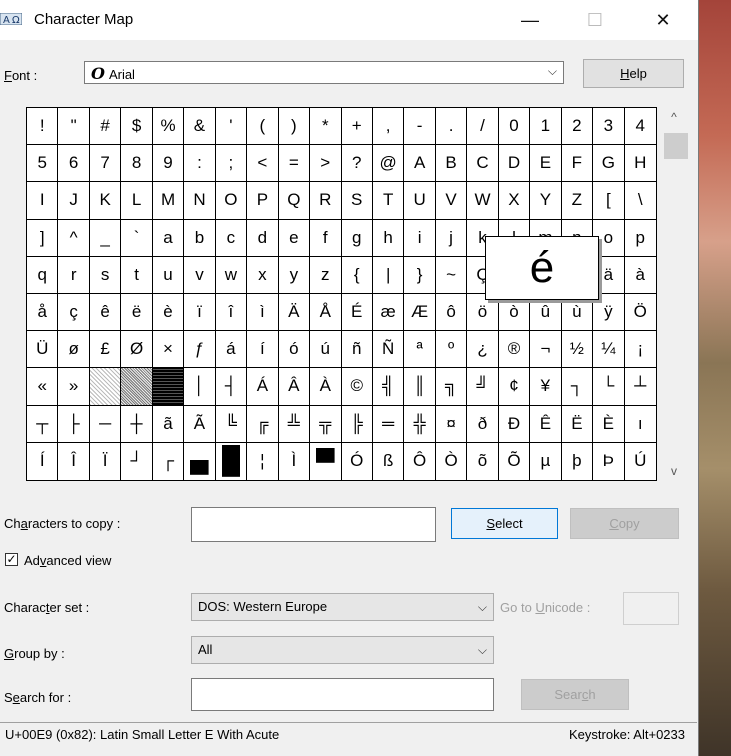 This screenshot has height=756, width=731. I want to click on char-cell: ┤, so click(231, 387).